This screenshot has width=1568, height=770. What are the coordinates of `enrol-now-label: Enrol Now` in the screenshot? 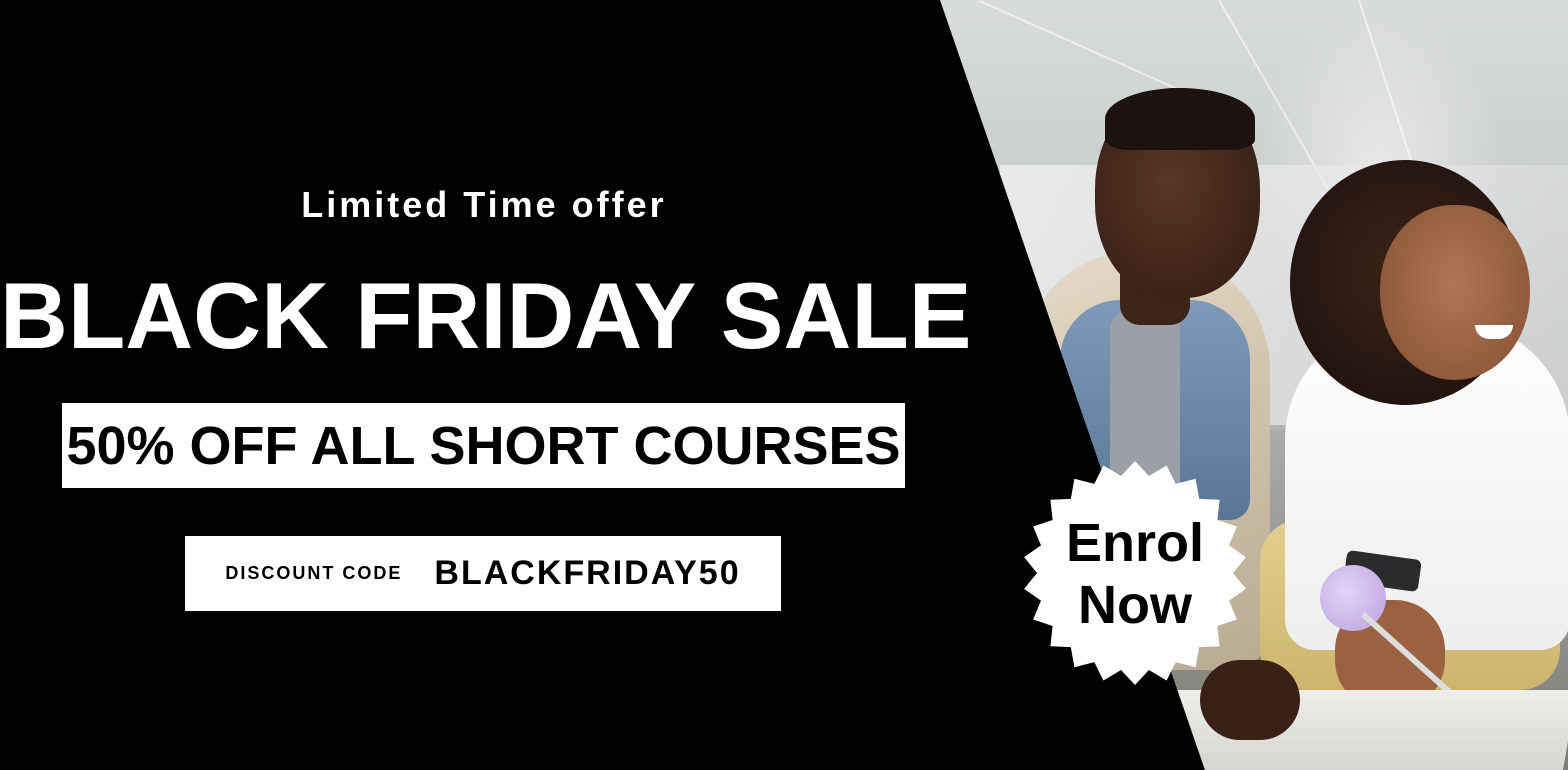 It's located at (1135, 574).